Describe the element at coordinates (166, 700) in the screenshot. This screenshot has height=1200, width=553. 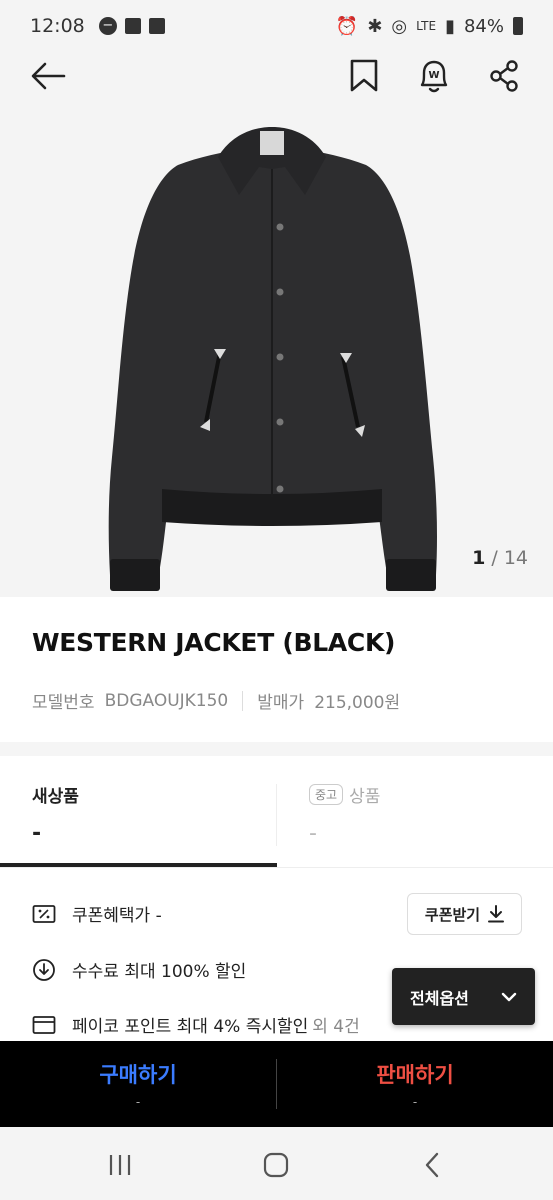
I see `model-number-value: BDGAOUJK150` at that location.